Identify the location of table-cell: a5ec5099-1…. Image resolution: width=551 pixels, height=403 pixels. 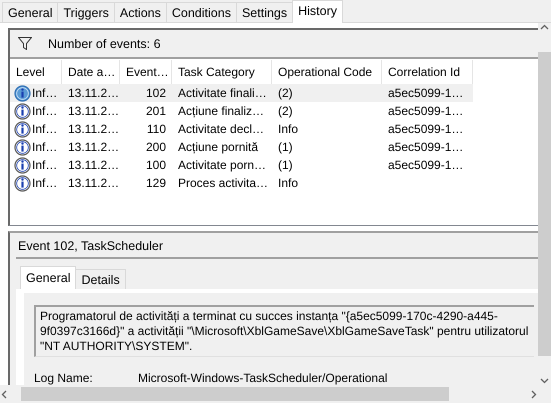
(427, 93).